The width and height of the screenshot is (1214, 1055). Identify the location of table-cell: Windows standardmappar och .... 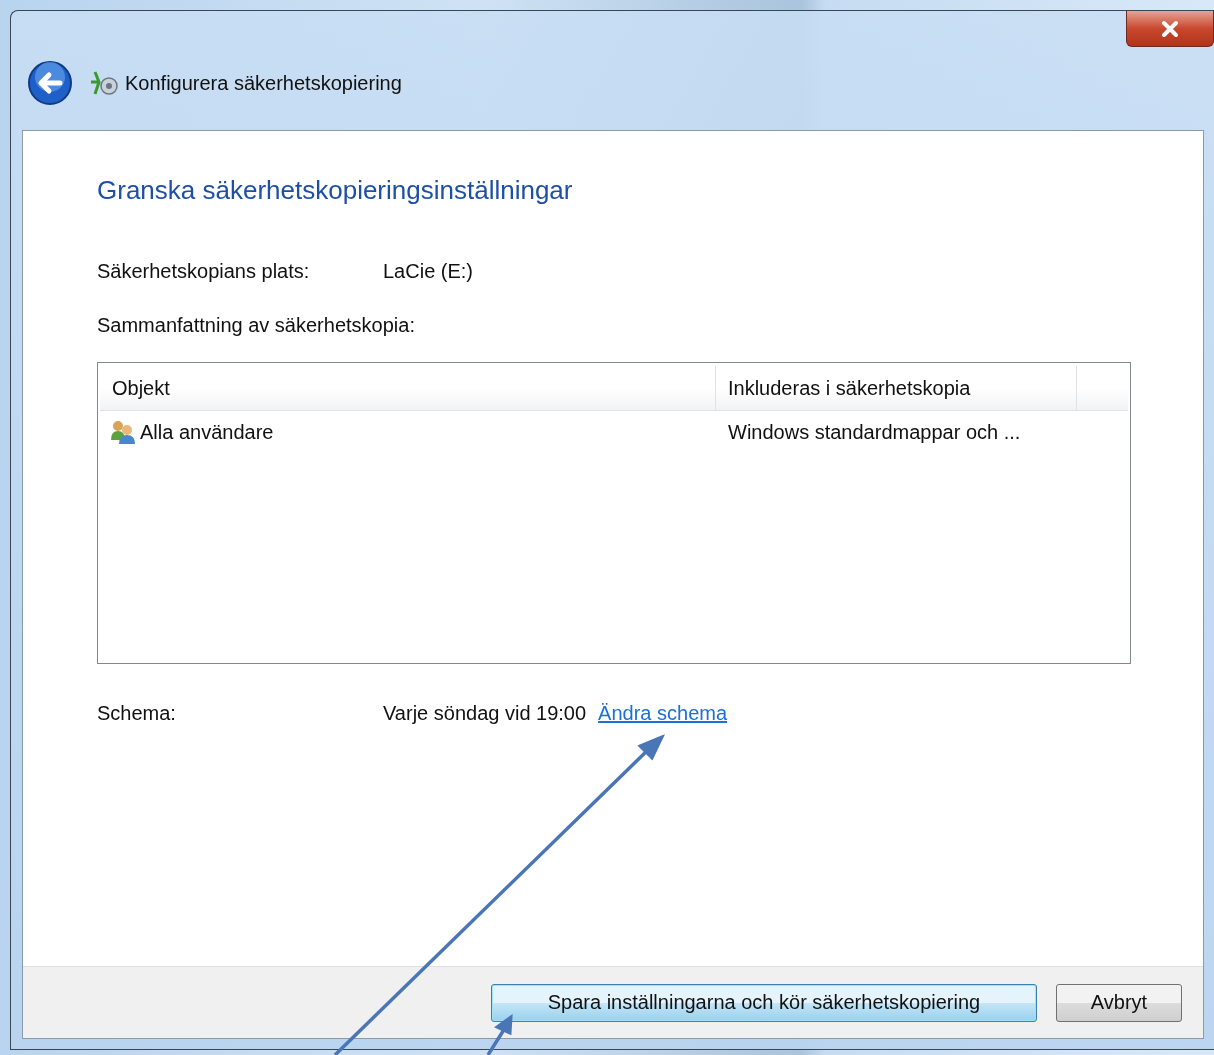
(874, 432).